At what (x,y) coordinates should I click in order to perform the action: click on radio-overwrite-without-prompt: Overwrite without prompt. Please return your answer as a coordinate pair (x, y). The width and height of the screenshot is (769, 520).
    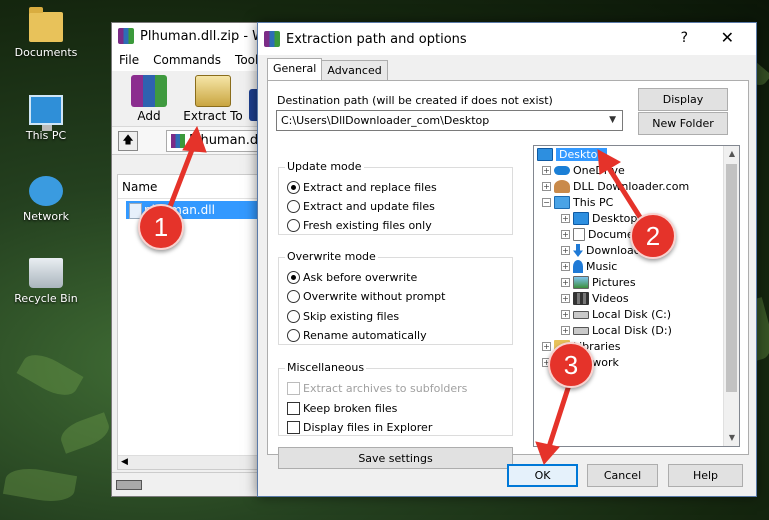
    Looking at the image, I should click on (366, 296).